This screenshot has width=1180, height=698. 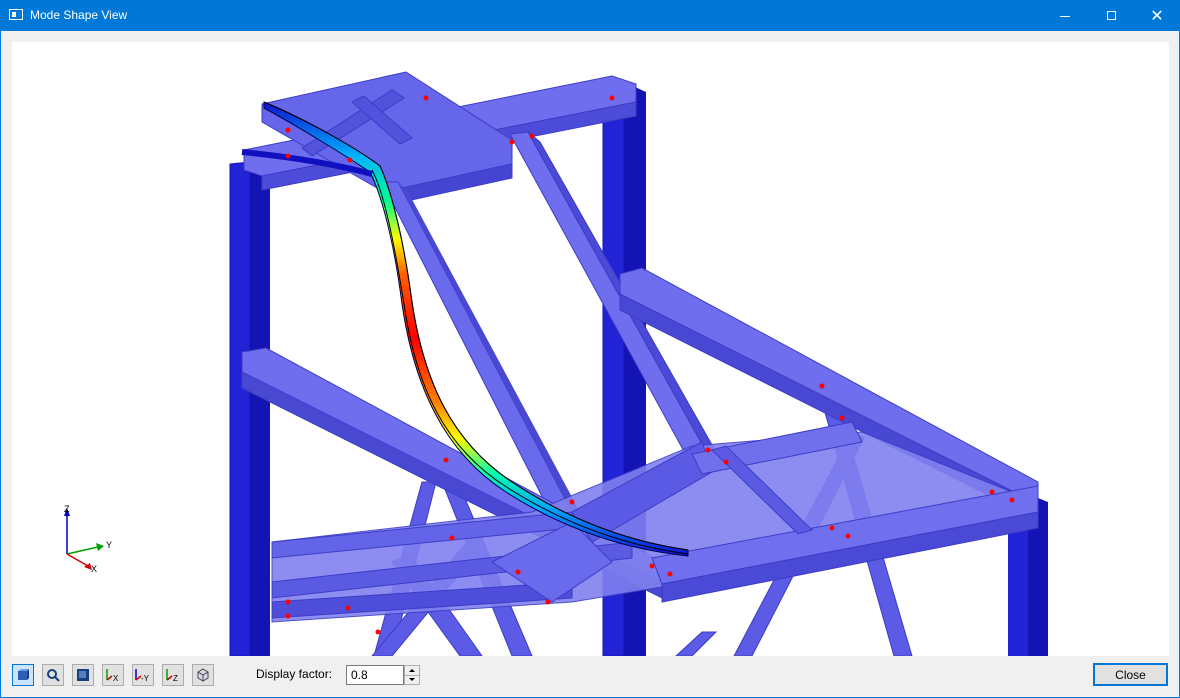 I want to click on minimize-button, so click(x=1065, y=15).